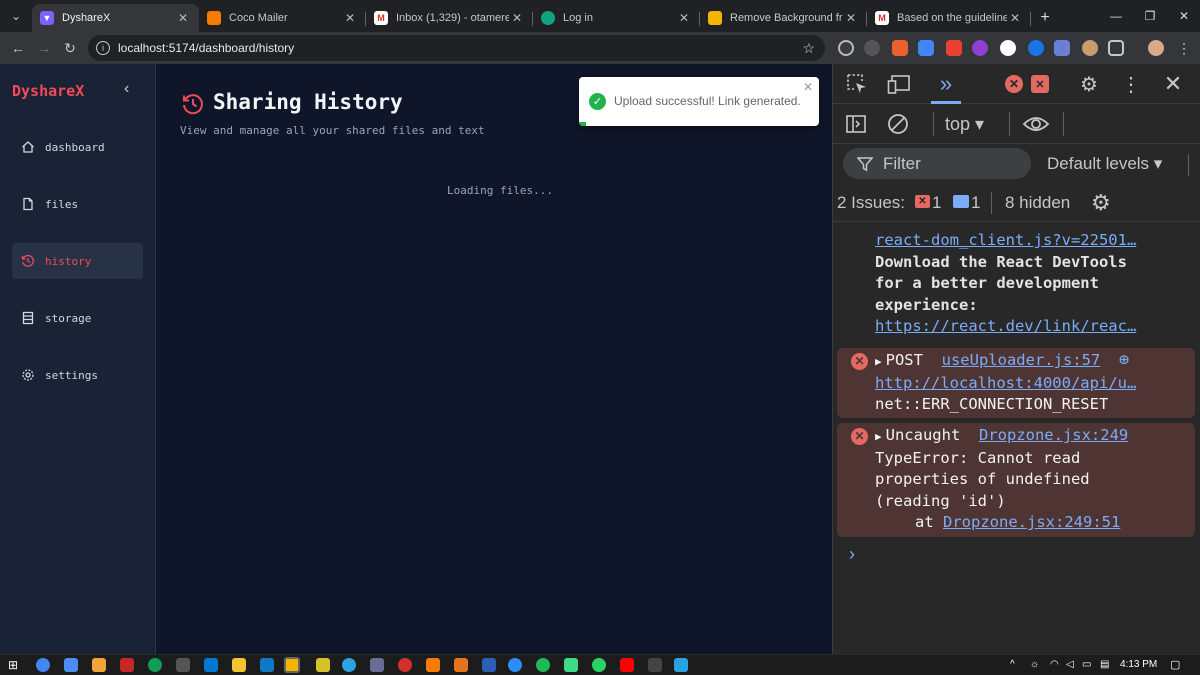 Image resolution: width=1200 pixels, height=675 pixels. Describe the element at coordinates (1131, 84) in the screenshot. I see `devtools-menu-icon: ⋮` at that location.